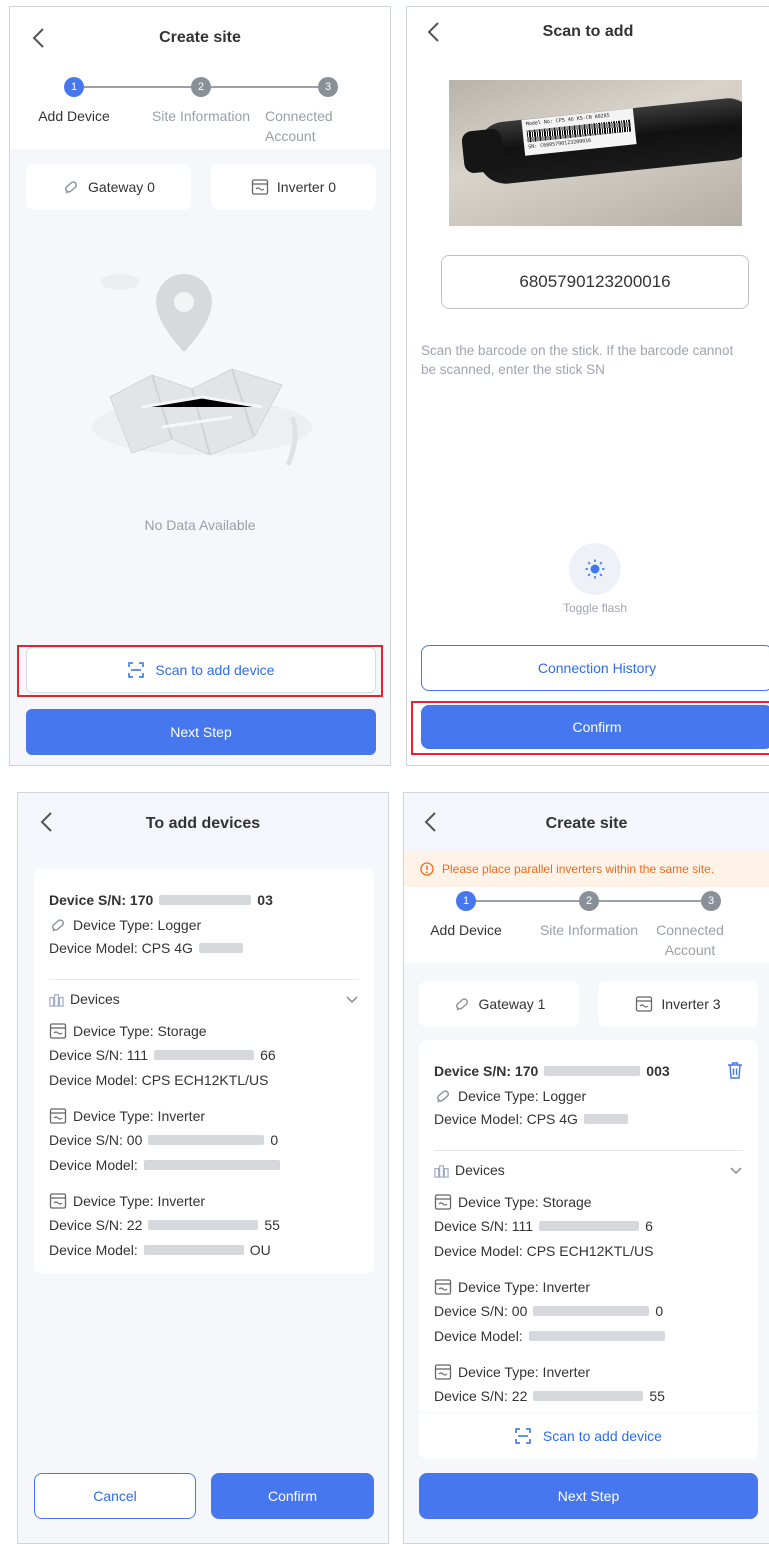 The image size is (769, 1544). Describe the element at coordinates (512, 1004) in the screenshot. I see `gateway-chip-label: Gateway 1` at that location.